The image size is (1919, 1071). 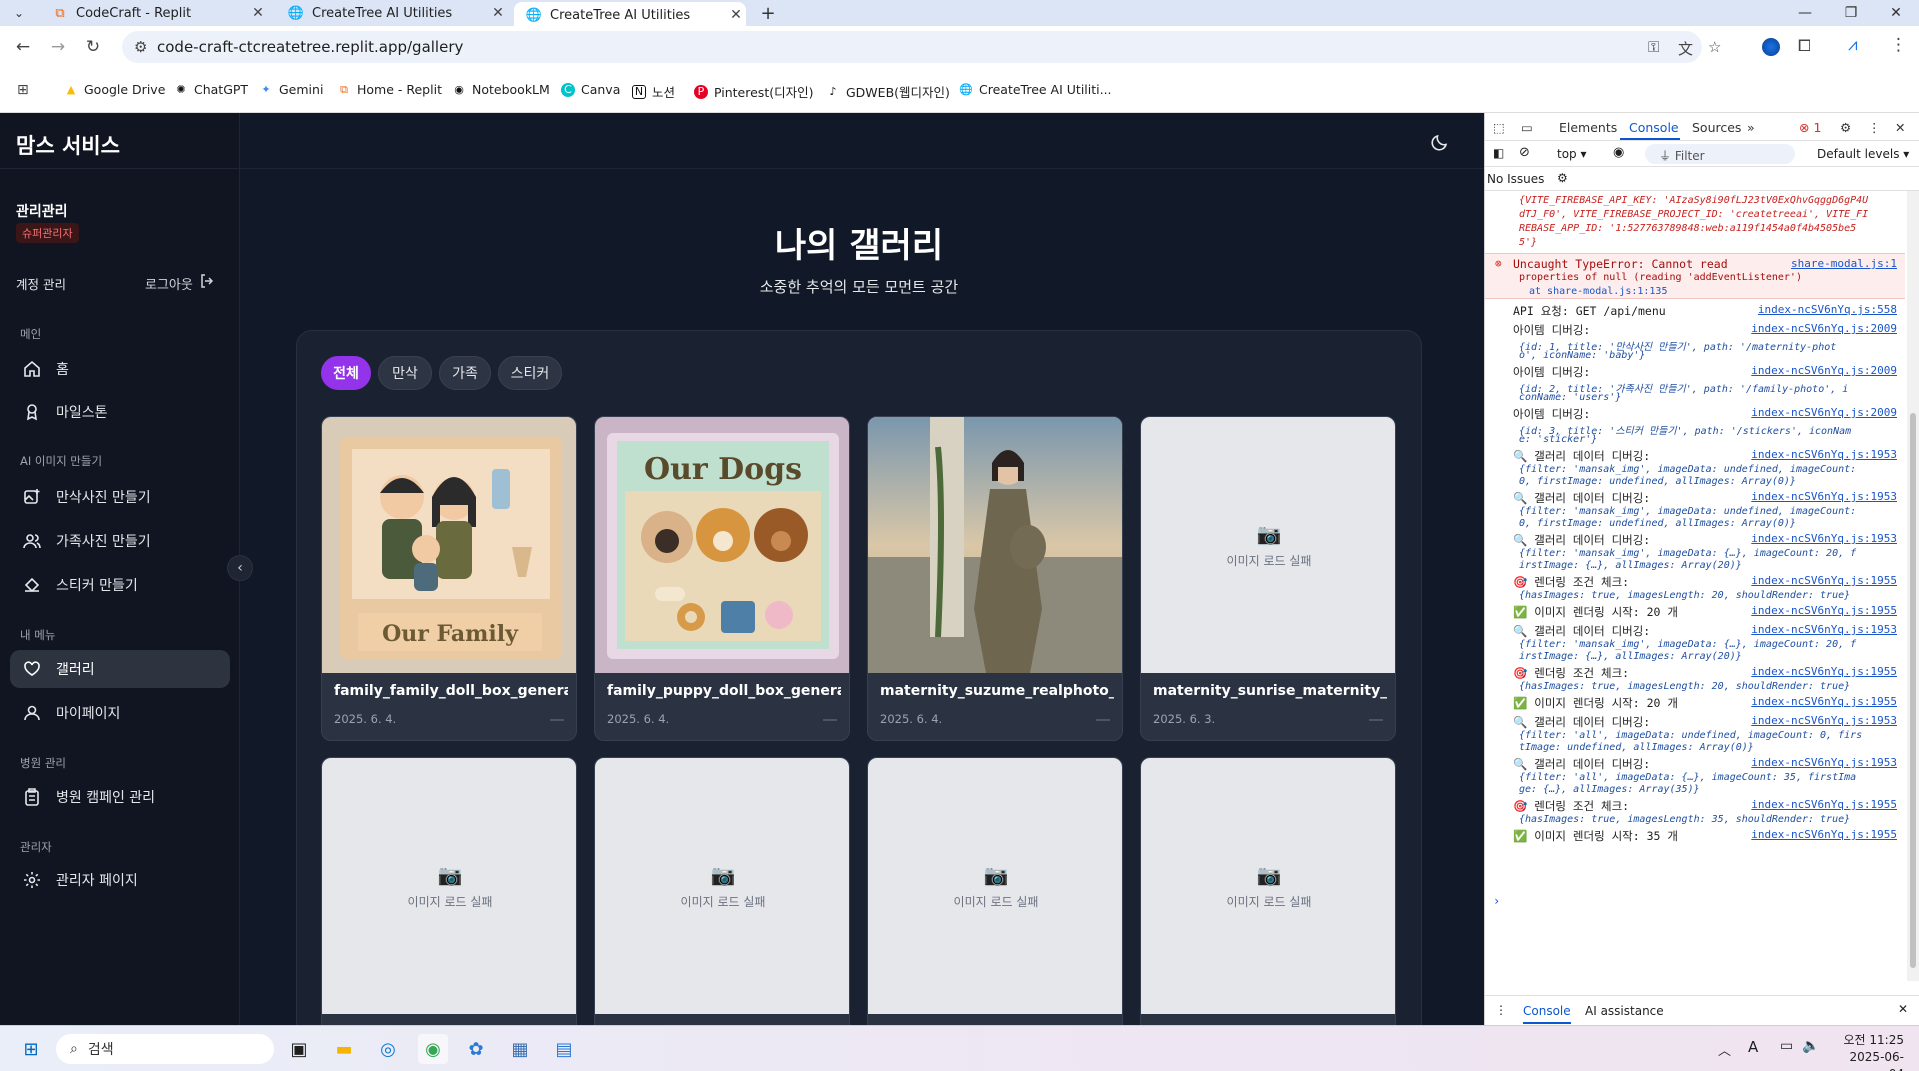 What do you see at coordinates (120, 880) in the screenshot?
I see `sidebar-item-admin: 관리자 페이지` at bounding box center [120, 880].